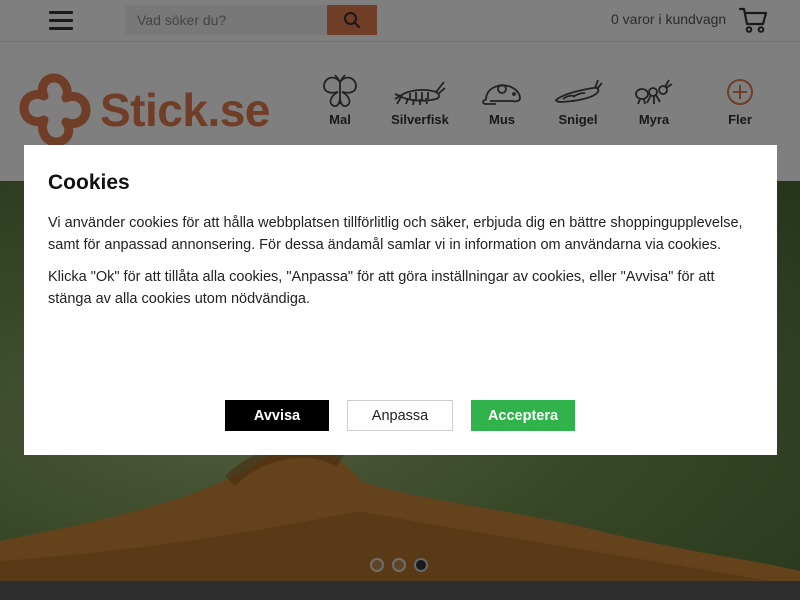 The image size is (800, 600). What do you see at coordinates (277, 415) in the screenshot?
I see `reject-cookies-button: Avvisa` at bounding box center [277, 415].